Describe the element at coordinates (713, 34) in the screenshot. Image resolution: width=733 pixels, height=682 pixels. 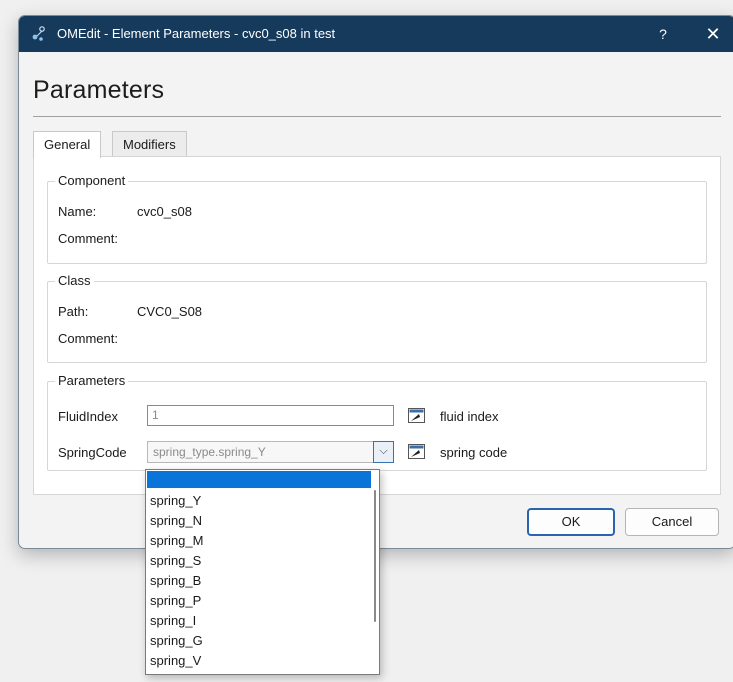
I see `close-button: ✕` at that location.